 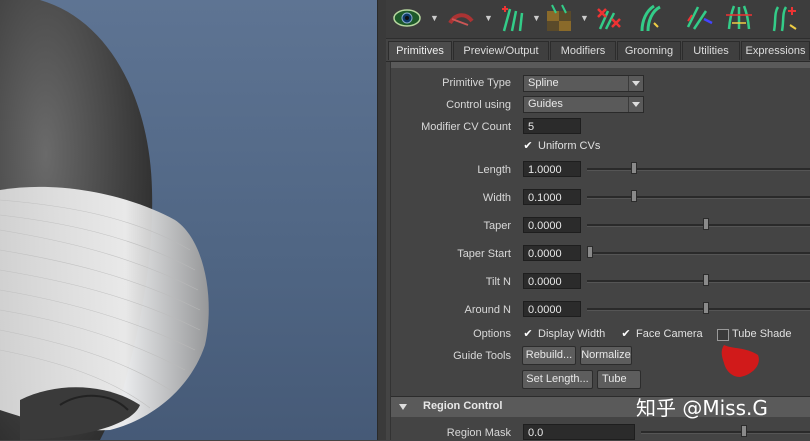 What do you see at coordinates (606, 355) in the screenshot?
I see `normalize-button: Normalize` at bounding box center [606, 355].